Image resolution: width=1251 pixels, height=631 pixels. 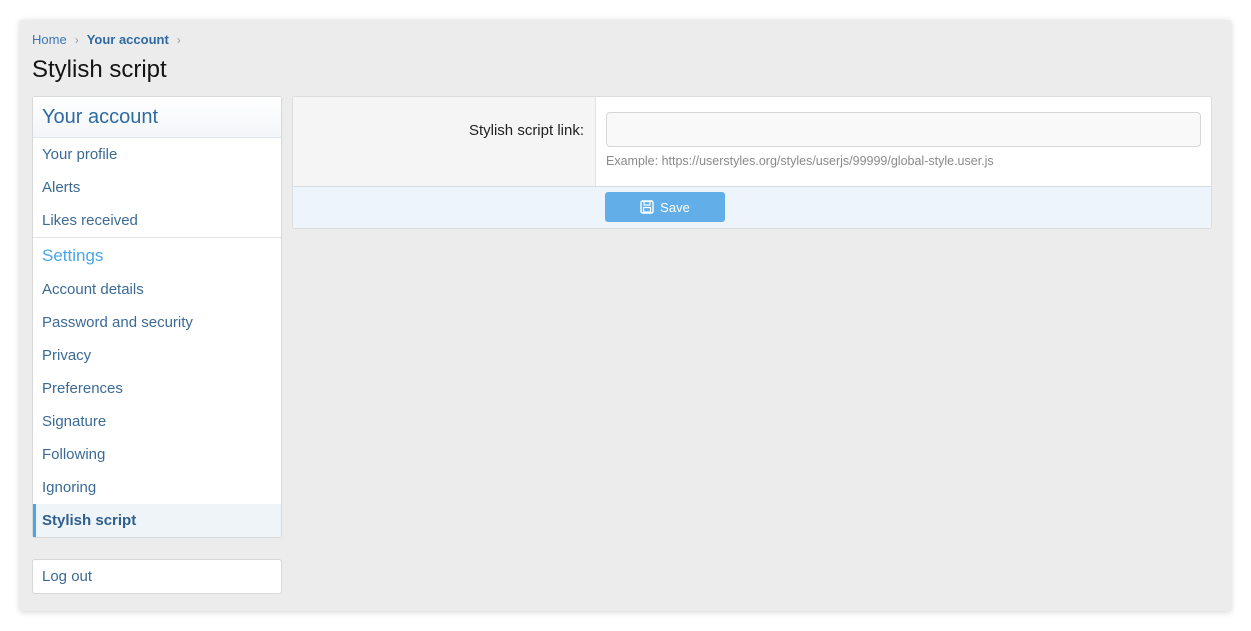 I want to click on form-footer: Save, so click(x=752, y=207).